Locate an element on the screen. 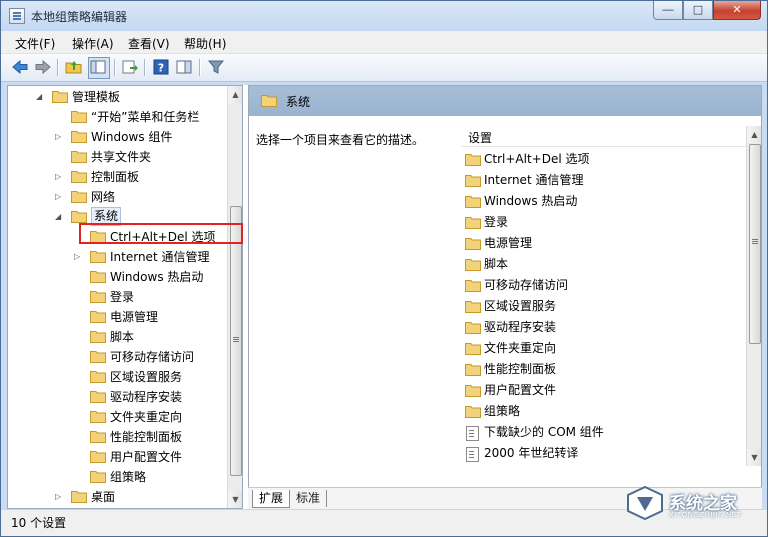 Image resolution: width=768 pixels, height=537 pixels. details-vscrollbar: ▲ ▼ is located at coordinates (753, 296).